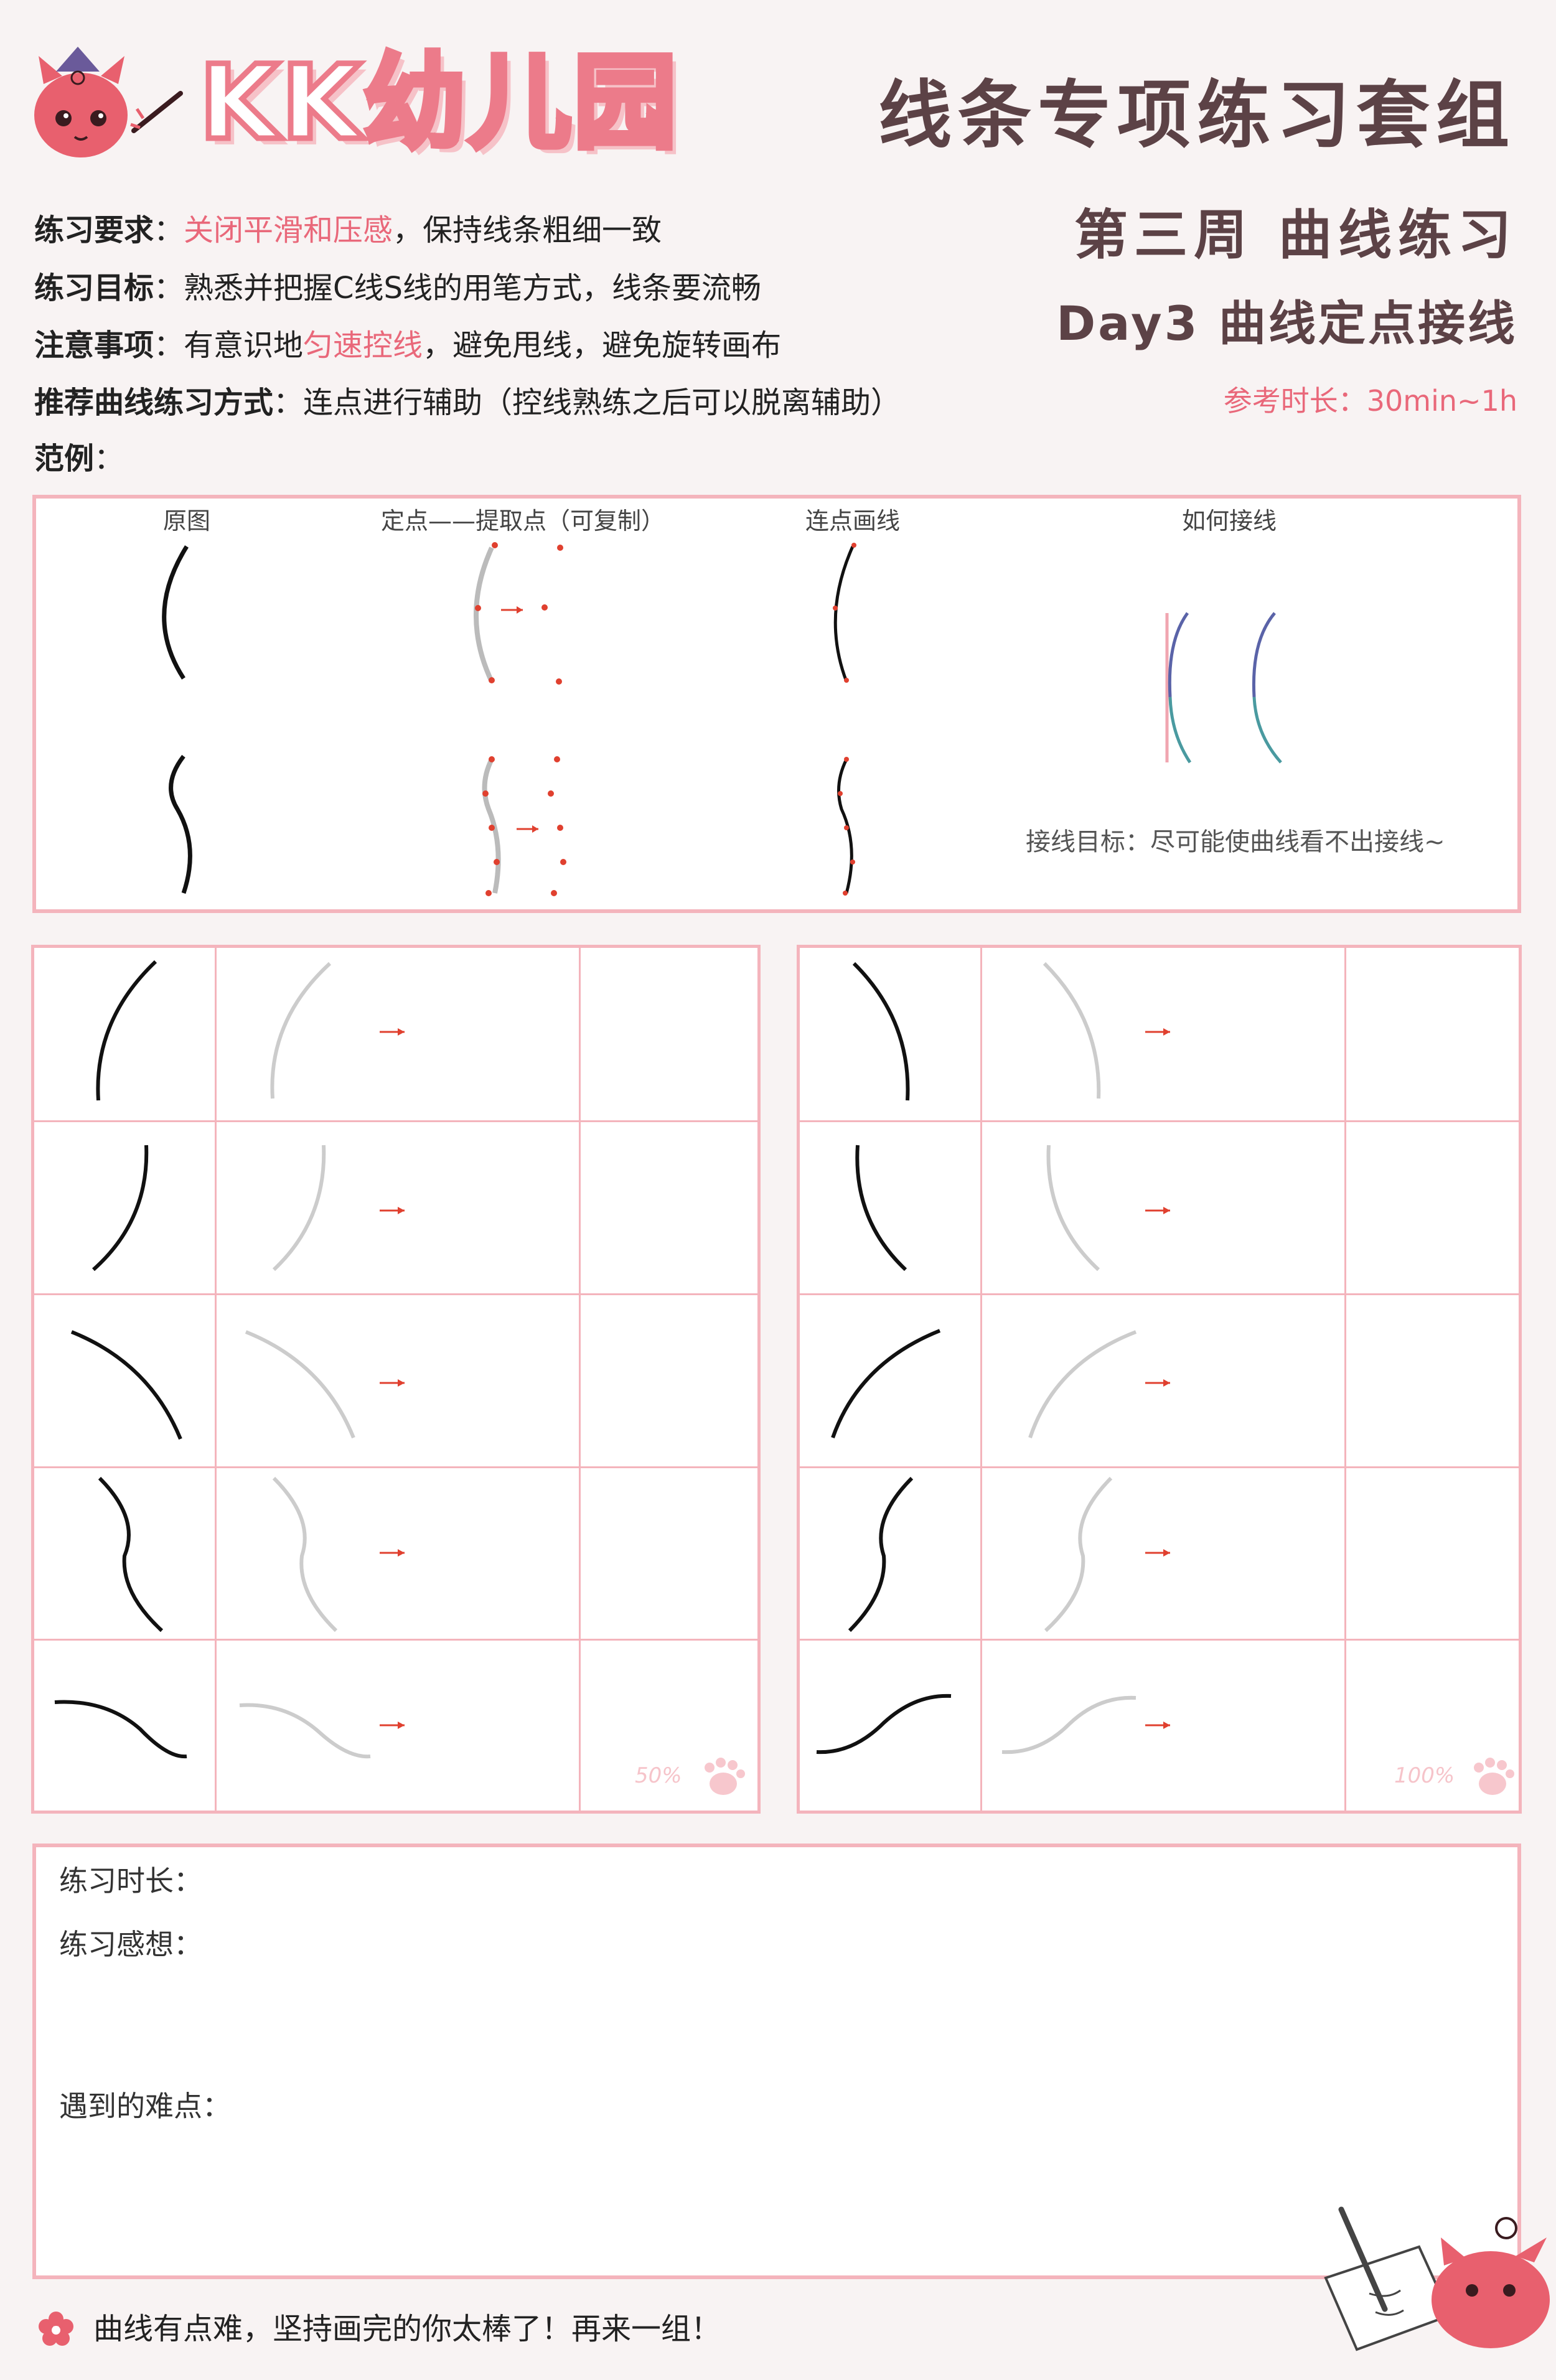  Describe the element at coordinates (56, 2329) in the screenshot. I see `flower-icon` at that location.